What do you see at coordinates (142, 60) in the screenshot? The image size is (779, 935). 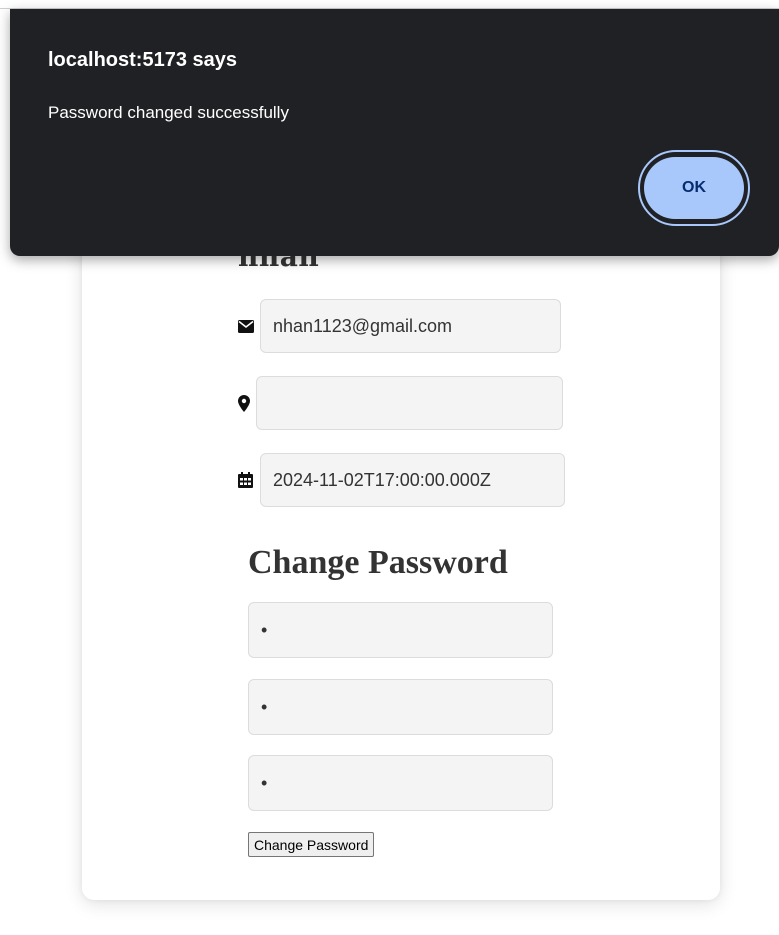 I see `dialog-title: localhost:5173 says` at bounding box center [142, 60].